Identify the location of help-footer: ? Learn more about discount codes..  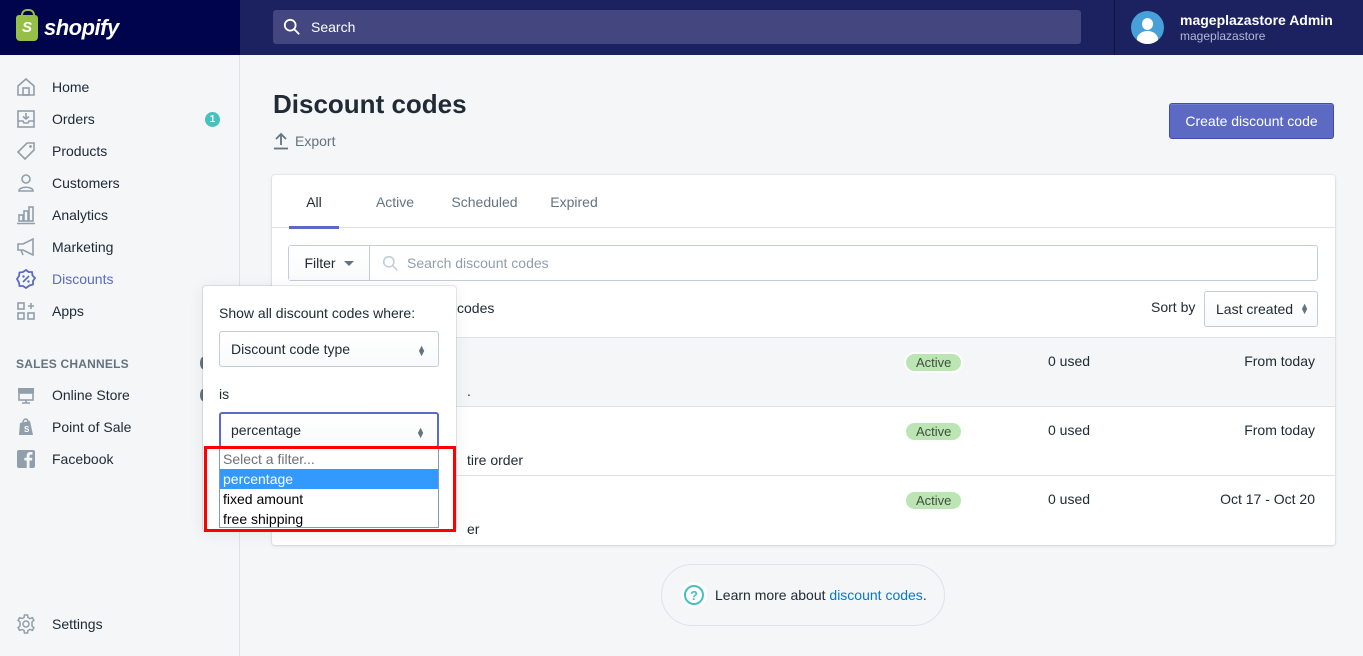
(803, 595).